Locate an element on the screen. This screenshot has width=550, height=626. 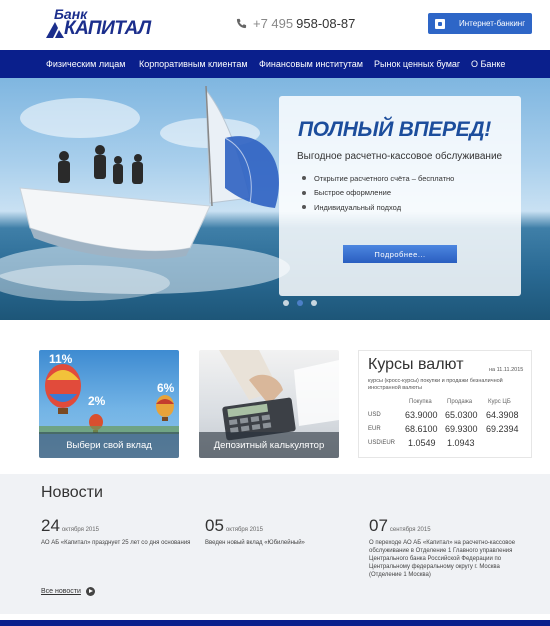
rates-currency: USD is located at coordinates (374, 415).